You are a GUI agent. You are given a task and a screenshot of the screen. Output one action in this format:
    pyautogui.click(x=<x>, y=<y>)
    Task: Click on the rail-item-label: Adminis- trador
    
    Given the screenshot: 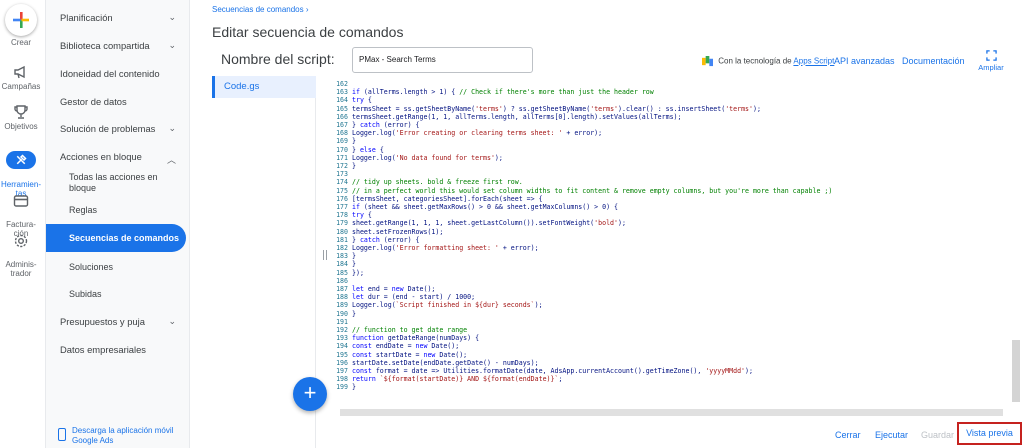 What is the action you would take?
    pyautogui.click(x=21, y=269)
    